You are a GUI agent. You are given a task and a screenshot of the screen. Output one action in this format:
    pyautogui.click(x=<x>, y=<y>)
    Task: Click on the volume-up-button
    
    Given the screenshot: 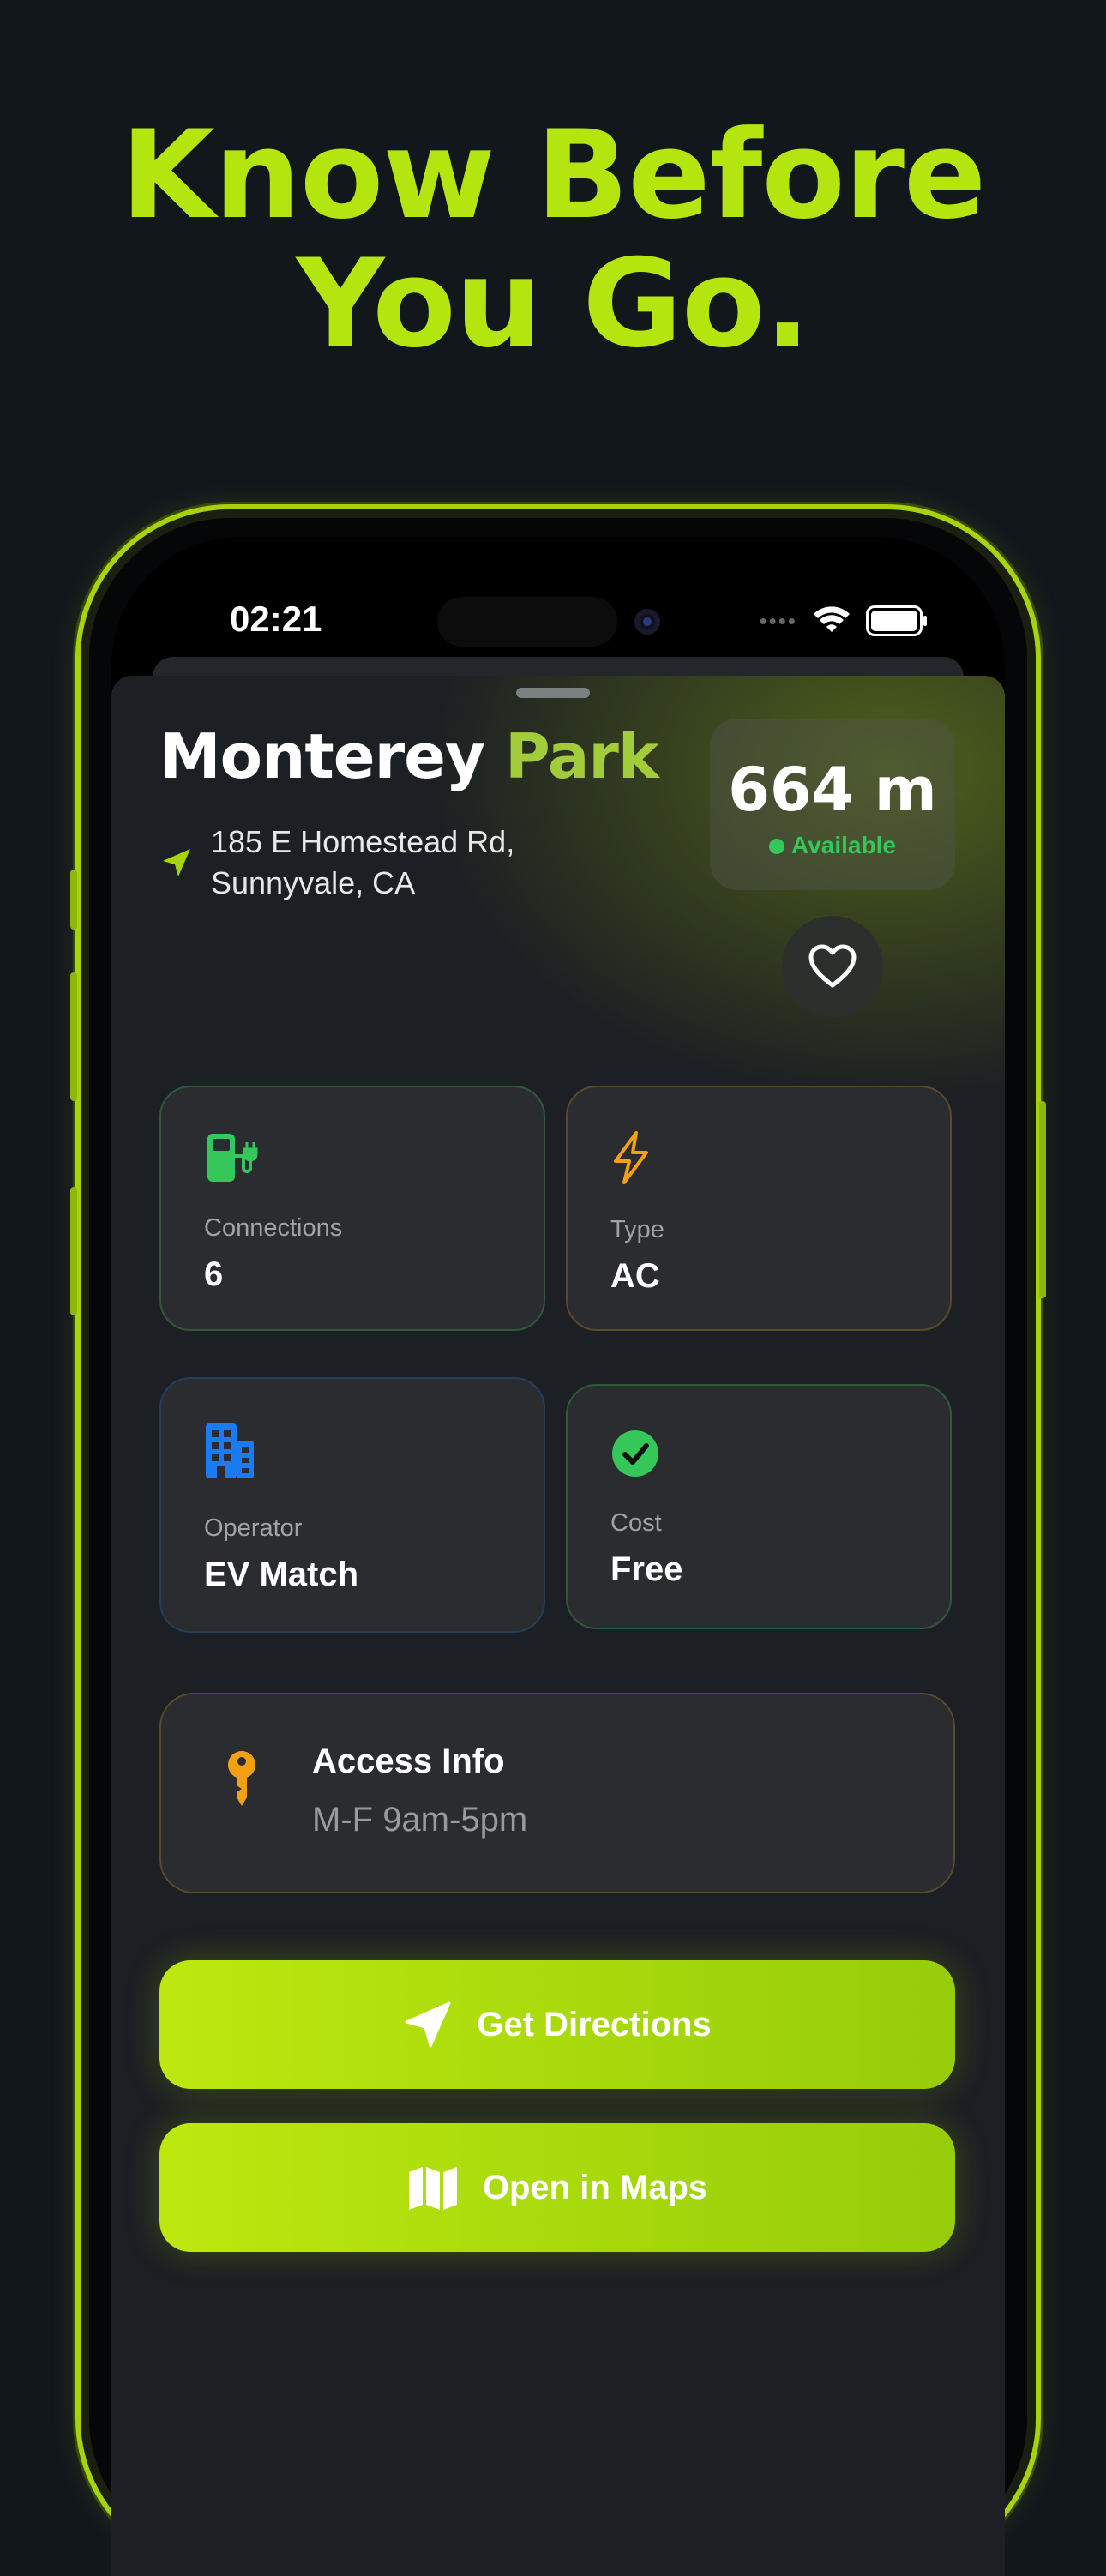 What is the action you would take?
    pyautogui.click(x=73, y=1036)
    